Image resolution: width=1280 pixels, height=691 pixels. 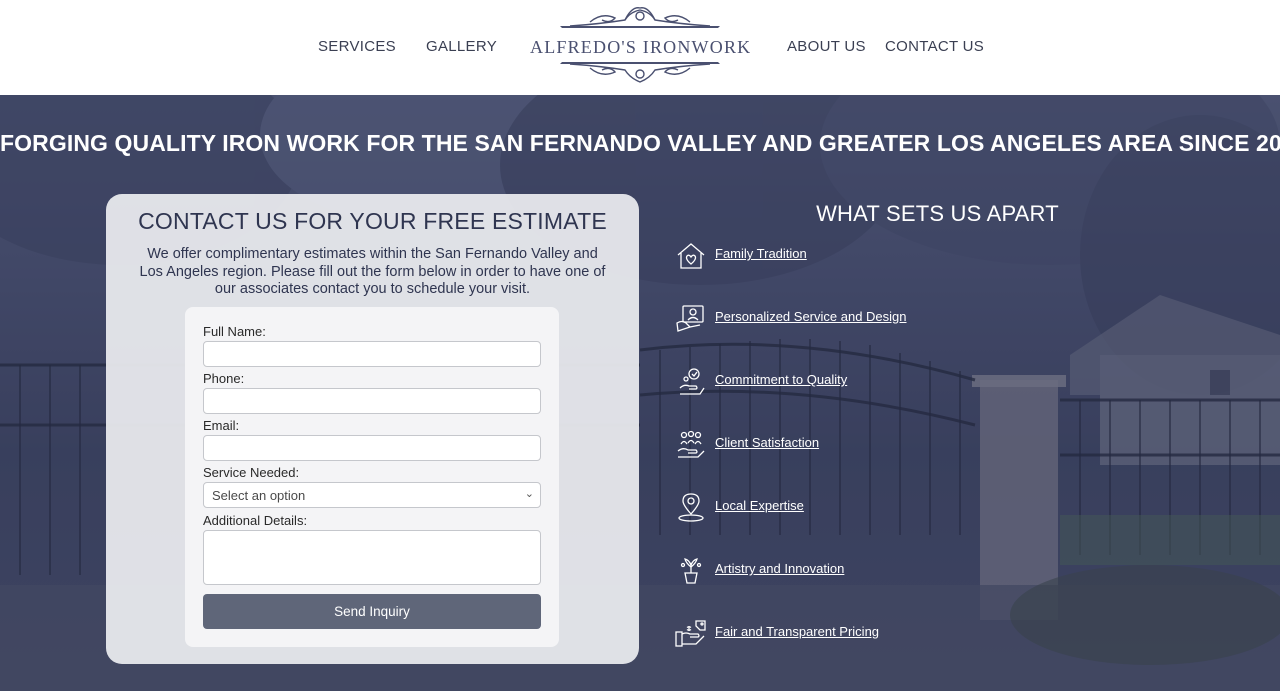 What do you see at coordinates (767, 442) in the screenshot?
I see `feature-label: Client Satisfaction` at bounding box center [767, 442].